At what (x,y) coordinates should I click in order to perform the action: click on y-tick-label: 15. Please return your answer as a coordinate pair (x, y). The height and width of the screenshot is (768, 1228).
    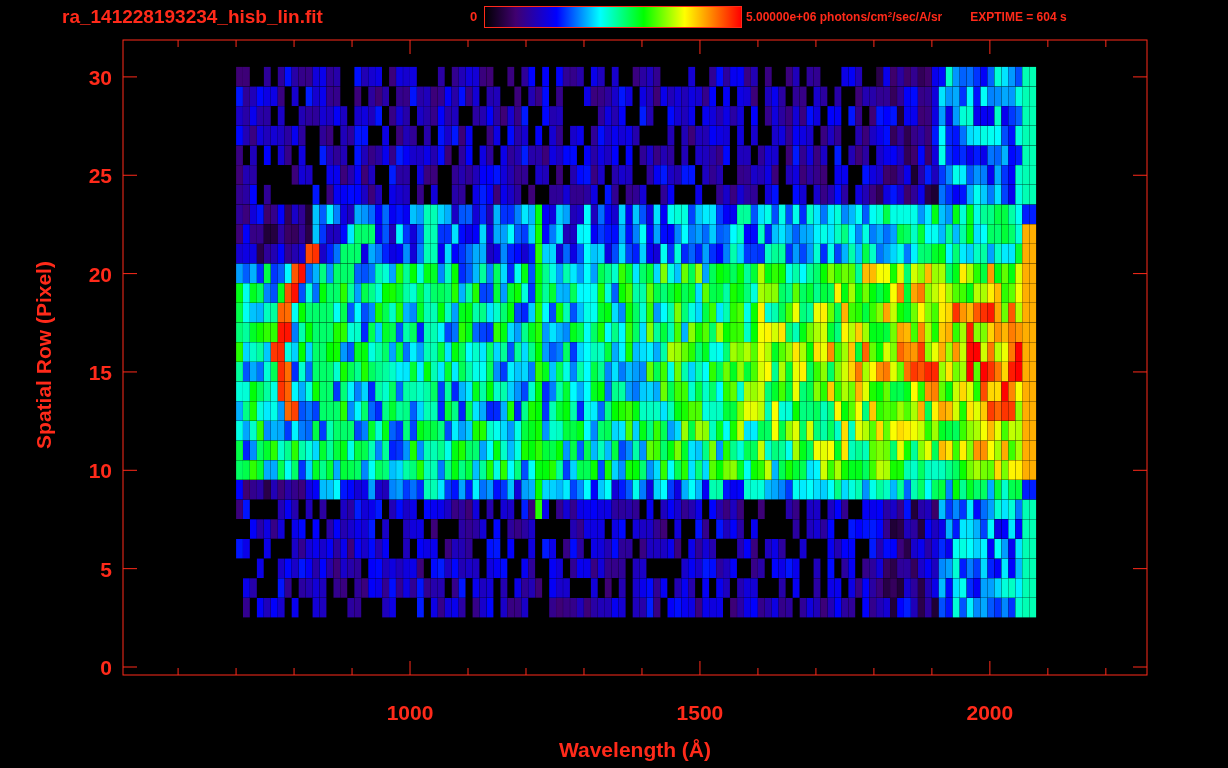
    Looking at the image, I should click on (100, 372).